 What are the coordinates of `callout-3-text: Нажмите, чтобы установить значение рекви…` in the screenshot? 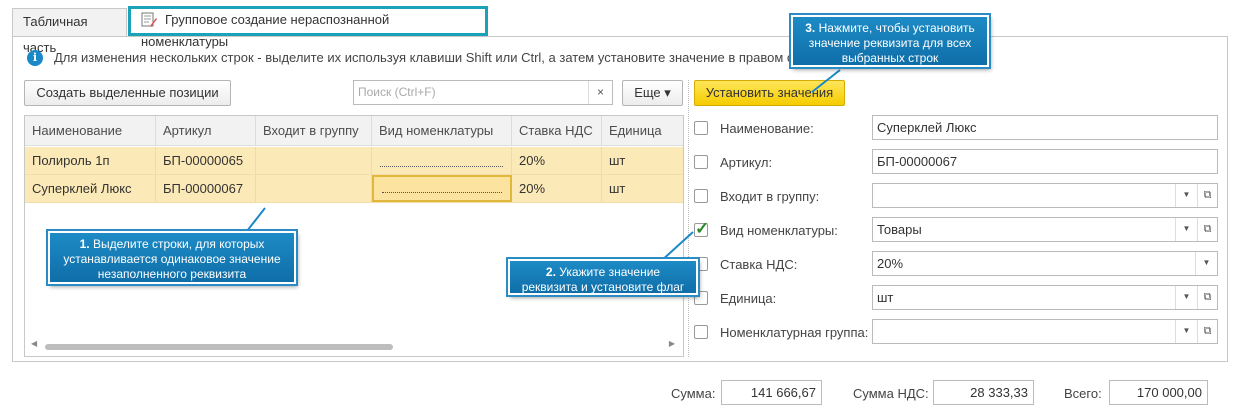 It's located at (891, 43).